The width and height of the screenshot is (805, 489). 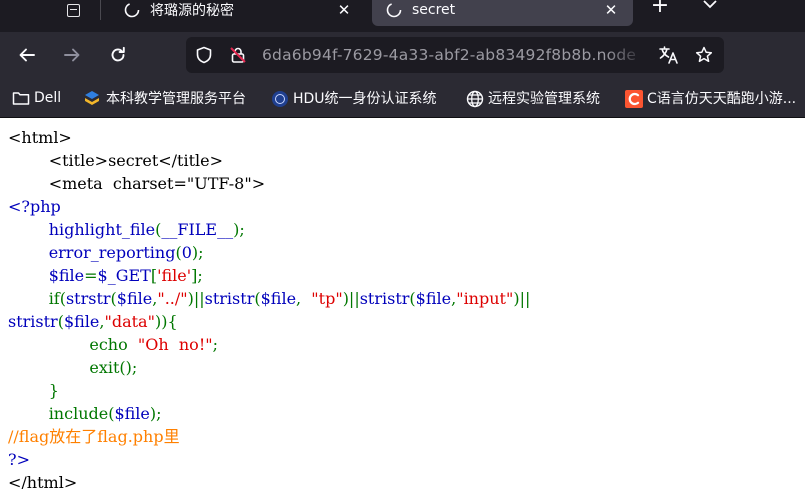 What do you see at coordinates (172, 298) in the screenshot?
I see `code-token: "../"` at bounding box center [172, 298].